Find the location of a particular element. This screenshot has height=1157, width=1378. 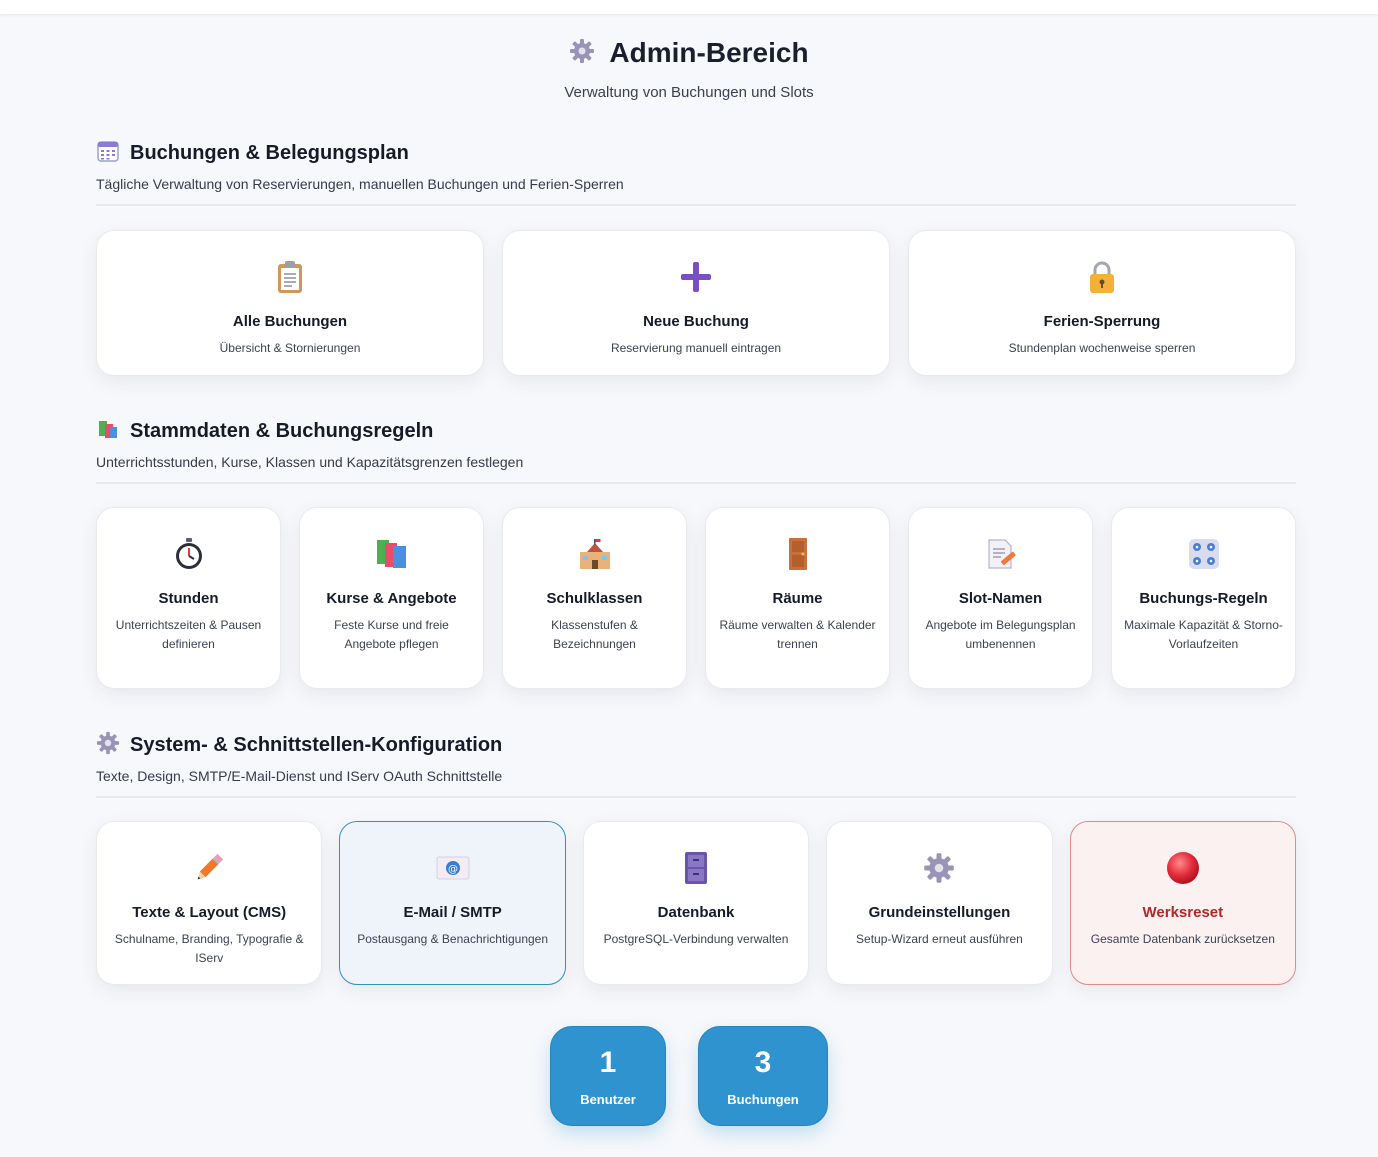

school-icon is located at coordinates (595, 554).